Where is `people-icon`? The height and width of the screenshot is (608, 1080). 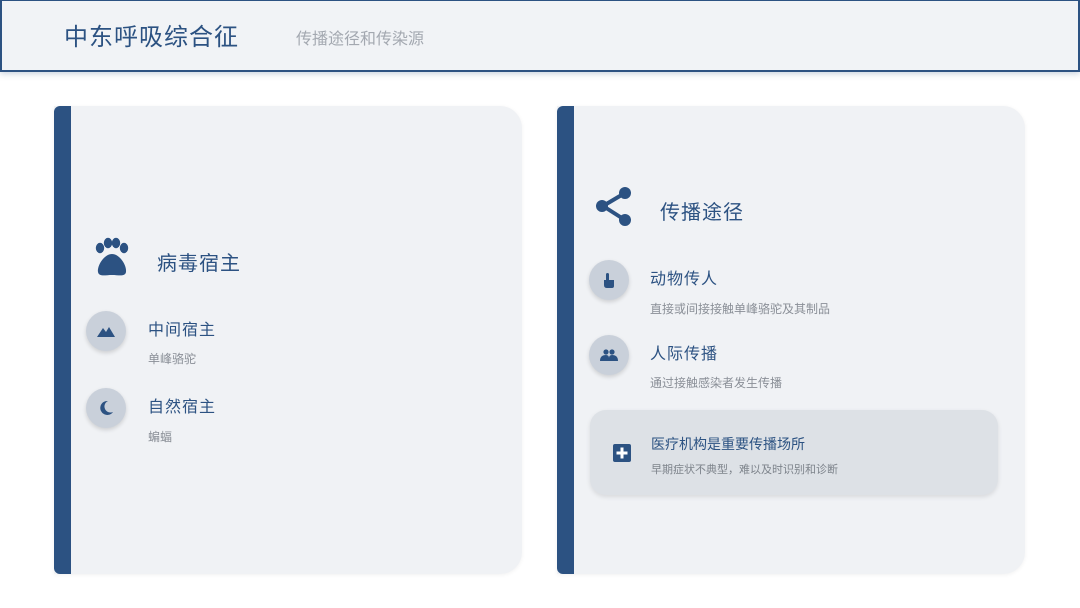
people-icon is located at coordinates (609, 355).